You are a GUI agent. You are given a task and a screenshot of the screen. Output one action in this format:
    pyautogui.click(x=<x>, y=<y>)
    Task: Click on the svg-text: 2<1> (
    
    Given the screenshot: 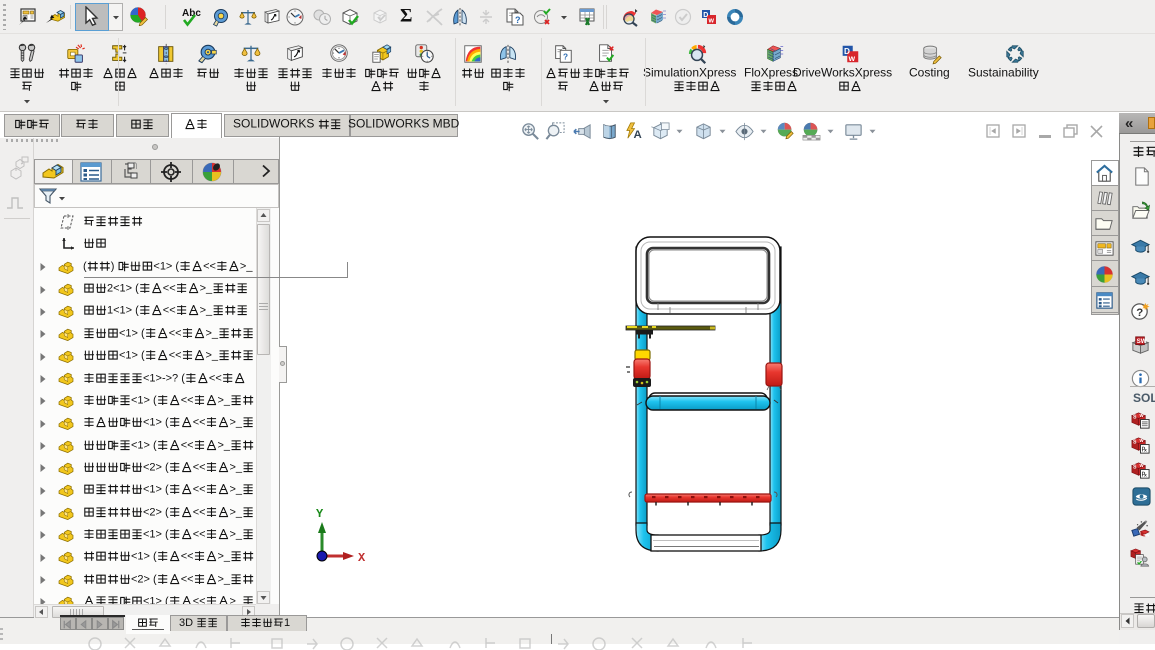 What is the action you would take?
    pyautogui.click(x=123, y=289)
    